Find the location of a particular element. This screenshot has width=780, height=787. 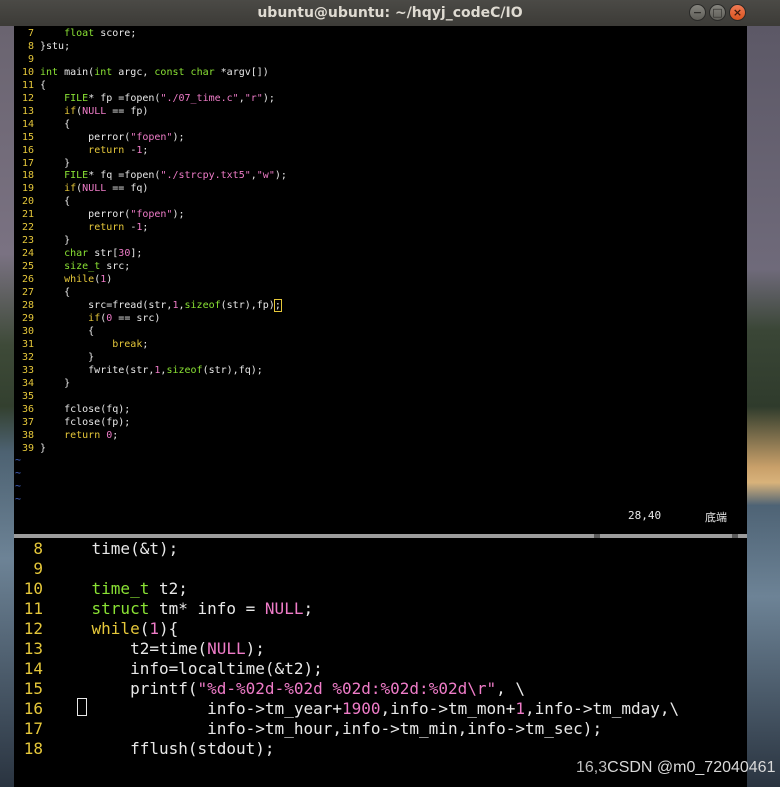

line-text: size_t src; is located at coordinates (97, 267).